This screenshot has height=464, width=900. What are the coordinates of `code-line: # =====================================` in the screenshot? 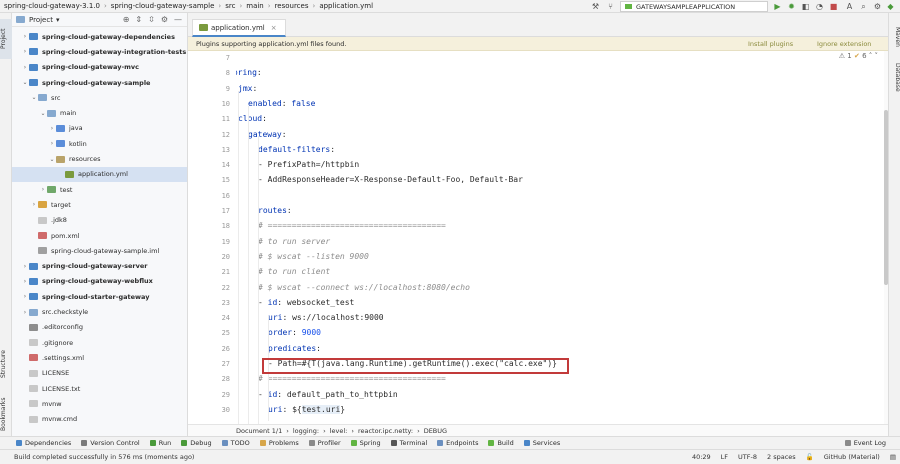 It's located at (352, 225).